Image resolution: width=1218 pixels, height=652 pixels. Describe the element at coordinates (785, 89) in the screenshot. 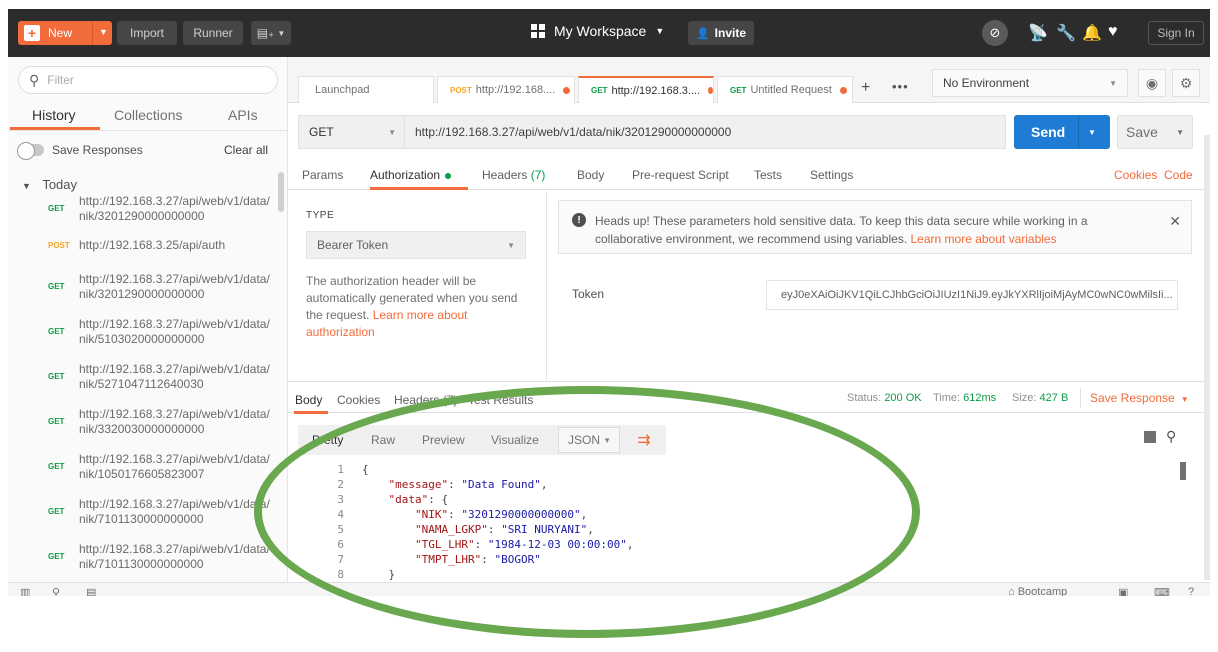

I see `tab-untitled-request: GET Untitled Request` at that location.